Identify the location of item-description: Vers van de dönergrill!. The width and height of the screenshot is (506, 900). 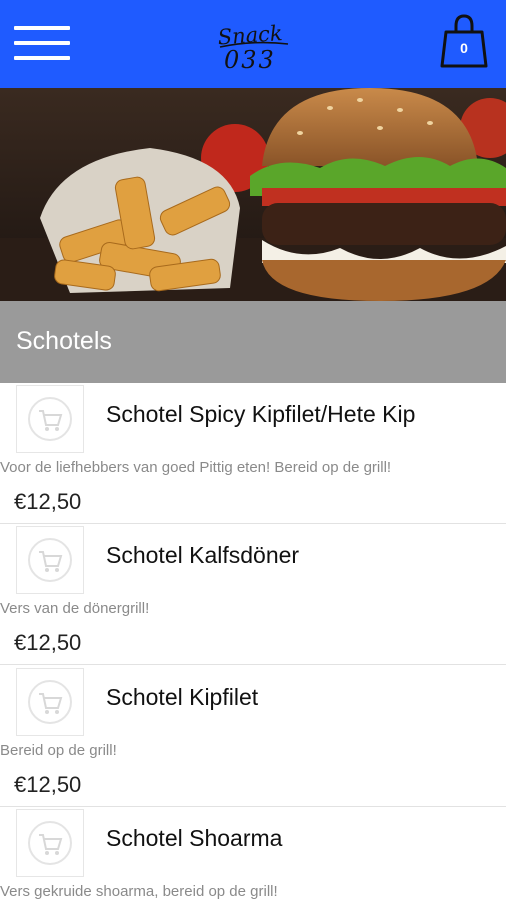
(75, 608).